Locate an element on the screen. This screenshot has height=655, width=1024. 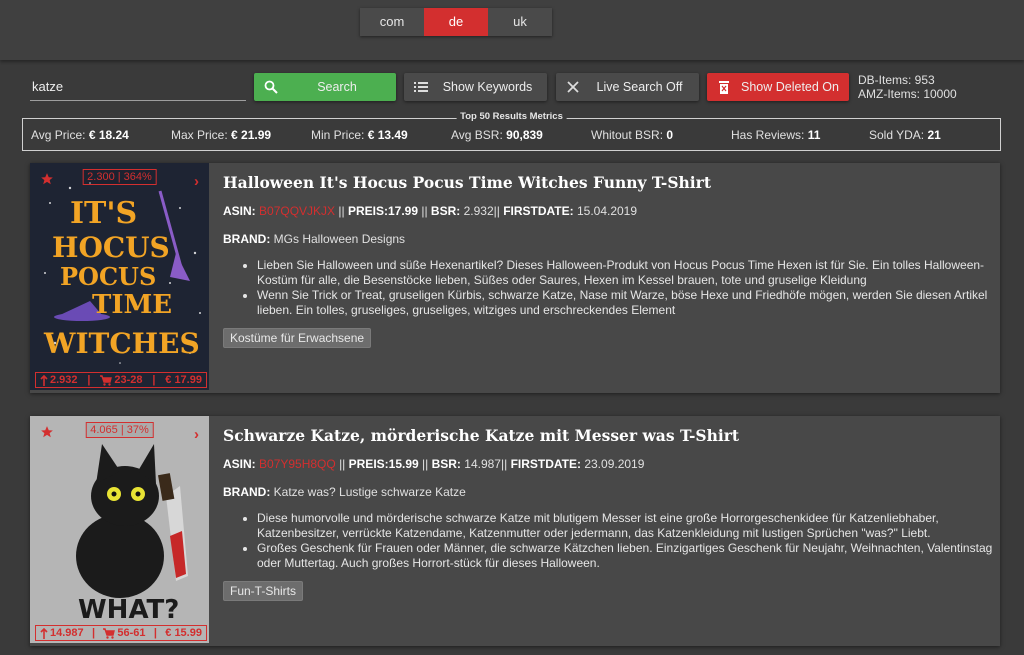
live-search-toggle: Live Search Off is located at coordinates (627, 87).